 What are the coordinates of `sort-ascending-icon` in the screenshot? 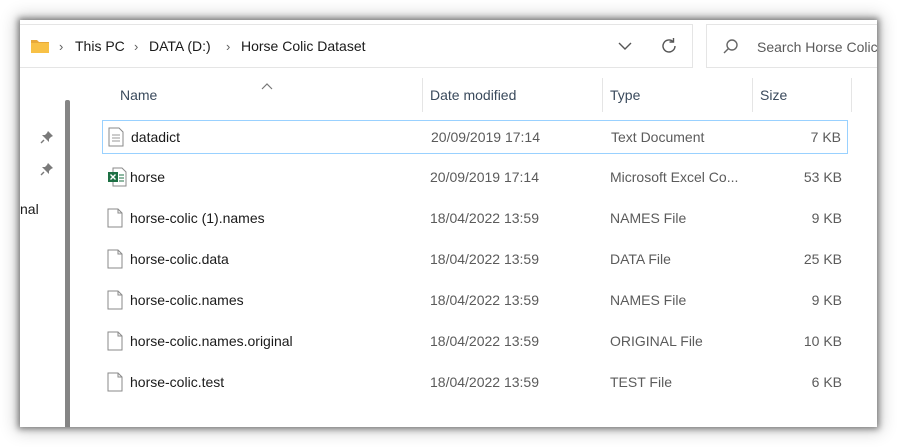 It's located at (267, 86).